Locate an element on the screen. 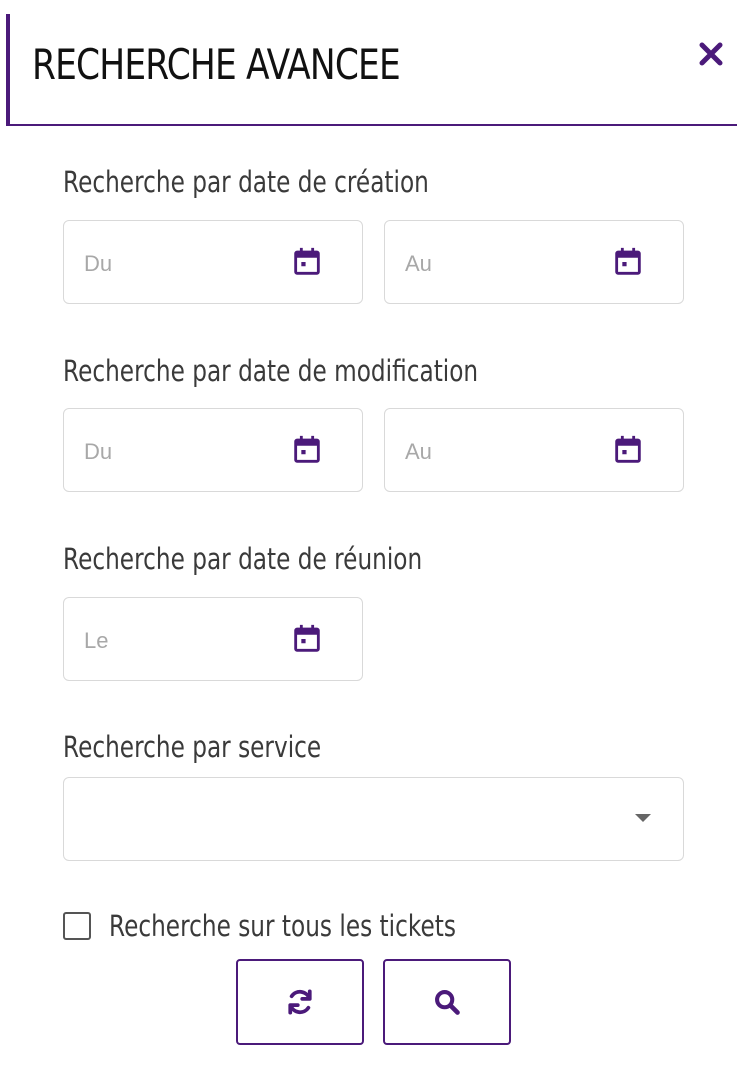 This screenshot has height=1073, width=737. close-icon is located at coordinates (711, 54).